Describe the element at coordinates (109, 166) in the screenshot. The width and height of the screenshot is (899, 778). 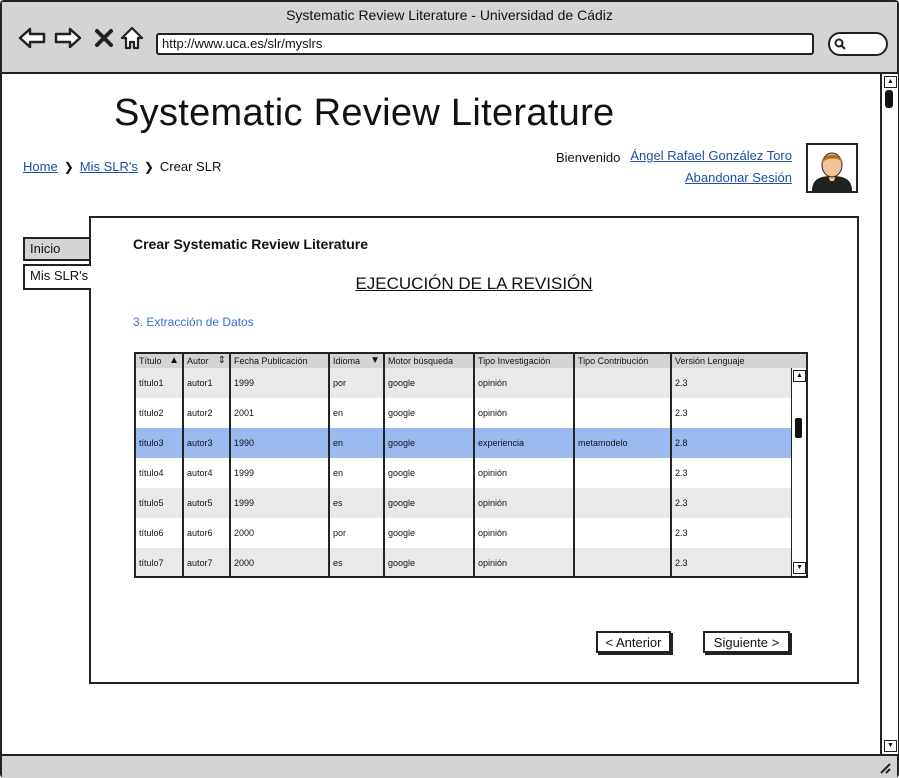
I see `breadcrumb-myslrs-link: Mis SLR's` at that location.